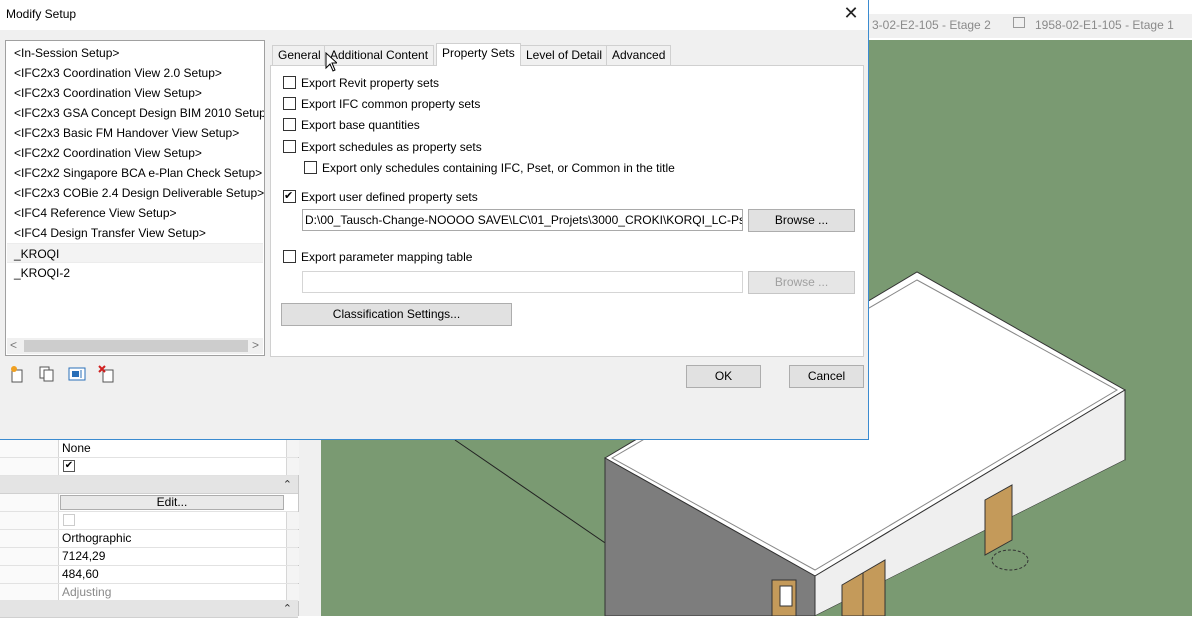 This screenshot has width=1192, height=618. Describe the element at coordinates (851, 14) in the screenshot. I see `close-button: ✕` at that location.